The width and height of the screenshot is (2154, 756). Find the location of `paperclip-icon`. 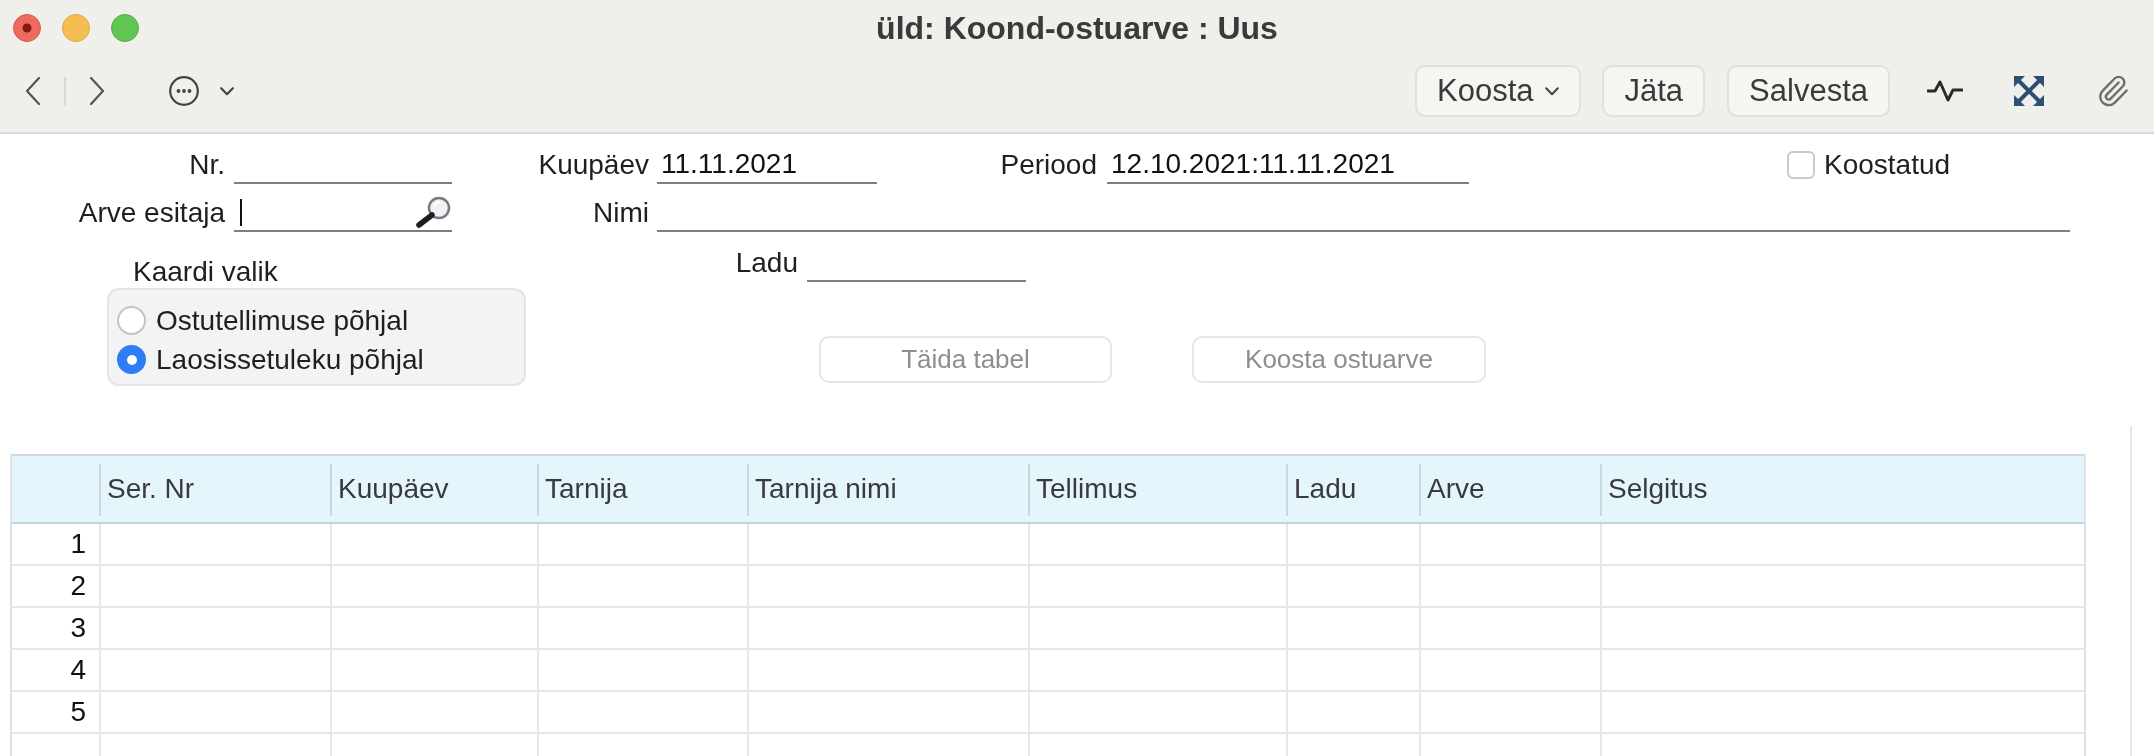

paperclip-icon is located at coordinates (2113, 91).